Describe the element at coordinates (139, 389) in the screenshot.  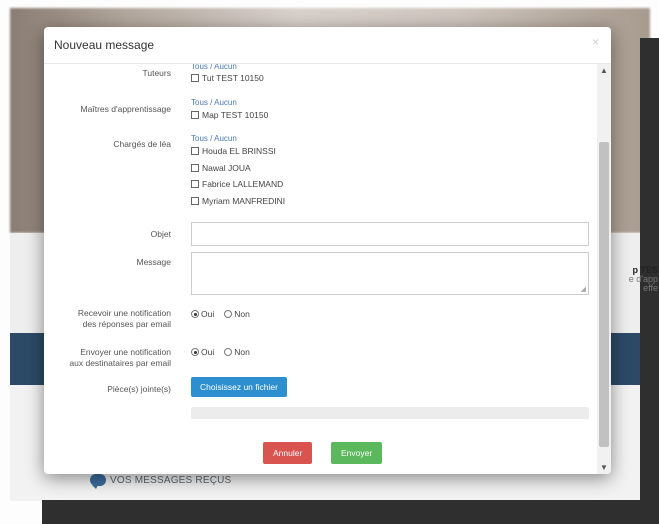
I see `pieces-label: Pièce(s) jointe(s)` at that location.